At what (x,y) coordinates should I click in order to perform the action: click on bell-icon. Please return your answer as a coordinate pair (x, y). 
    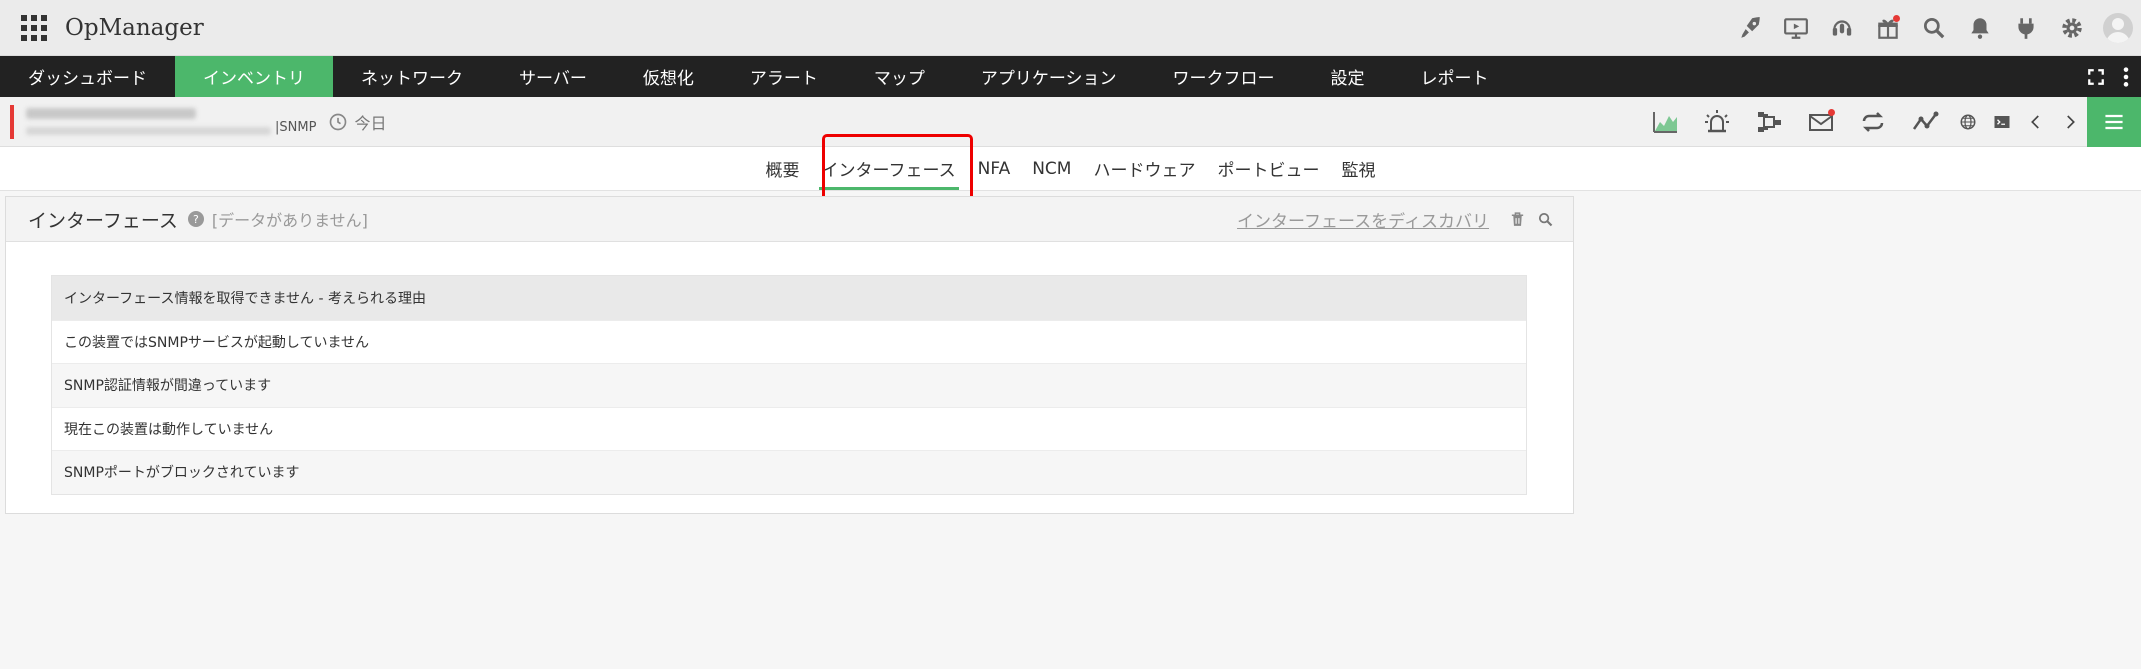
    Looking at the image, I should click on (1980, 28).